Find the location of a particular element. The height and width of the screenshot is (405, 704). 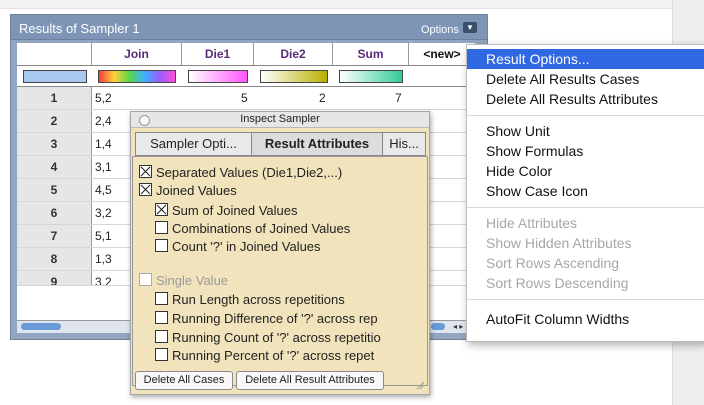

option-running-difference: Running Difference of '?' across rep is located at coordinates (266, 319).